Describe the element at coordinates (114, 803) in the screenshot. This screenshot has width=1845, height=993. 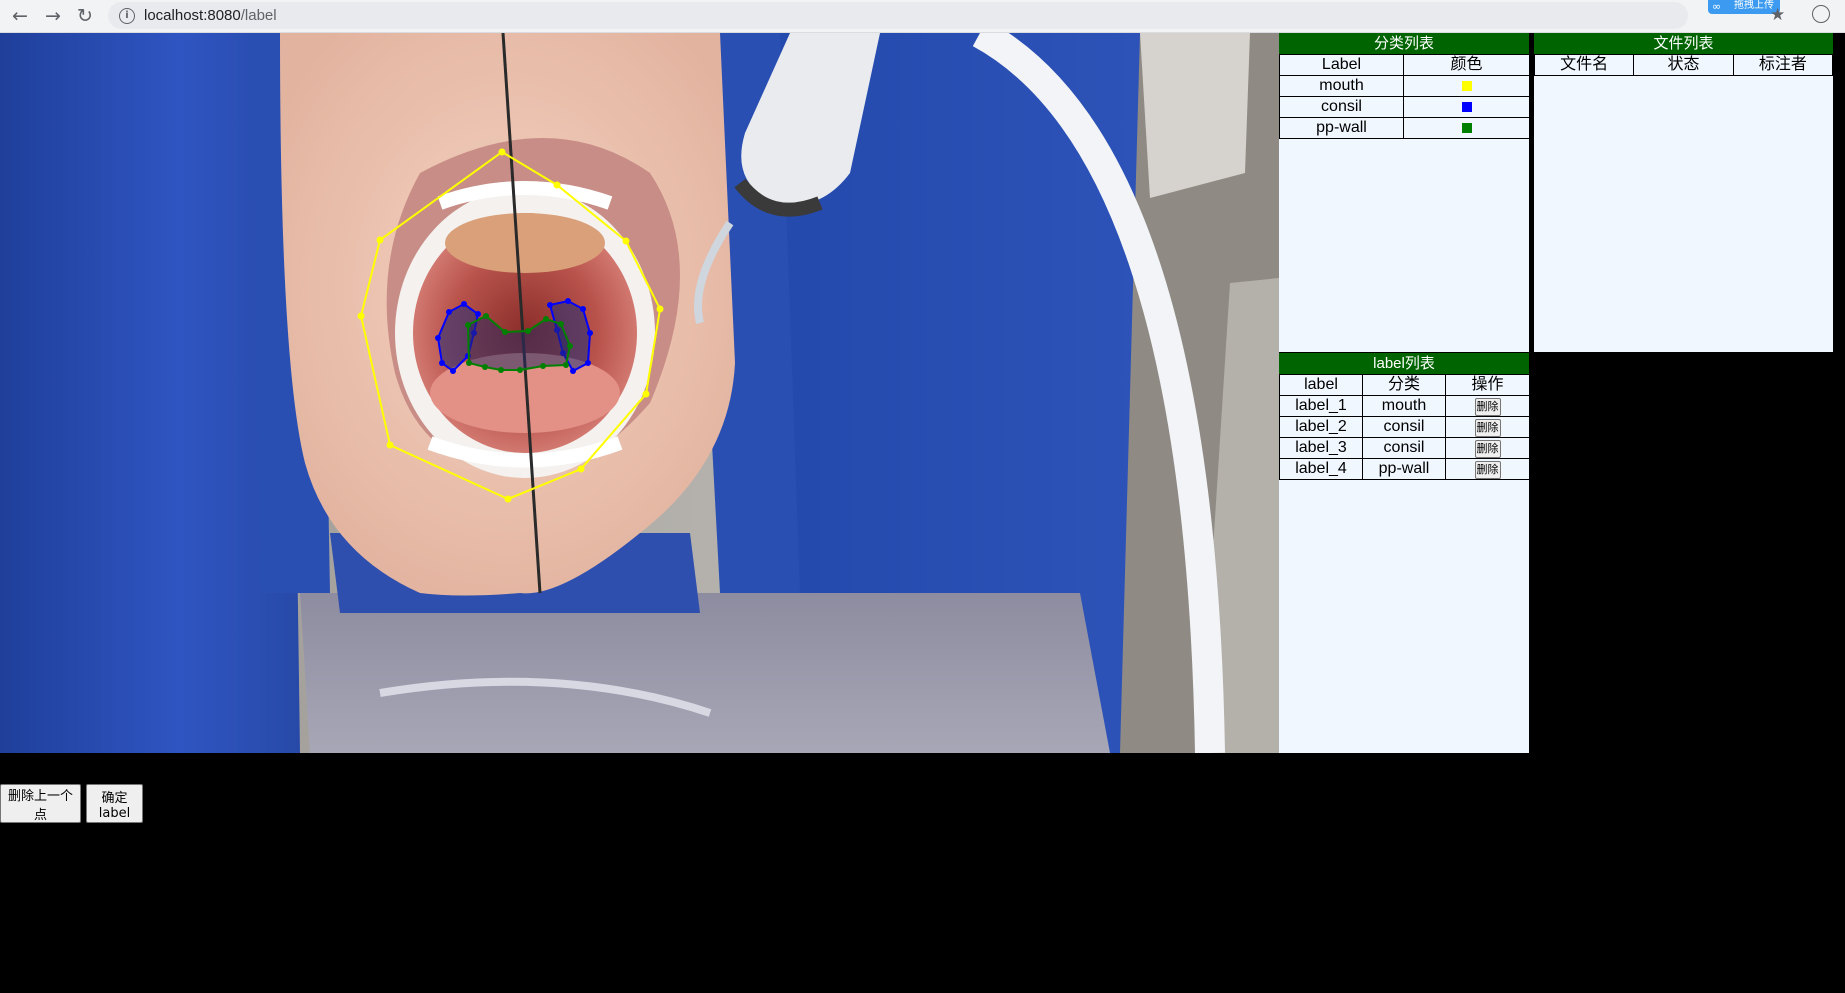
I see `confirm-label-button: 确定label` at that location.